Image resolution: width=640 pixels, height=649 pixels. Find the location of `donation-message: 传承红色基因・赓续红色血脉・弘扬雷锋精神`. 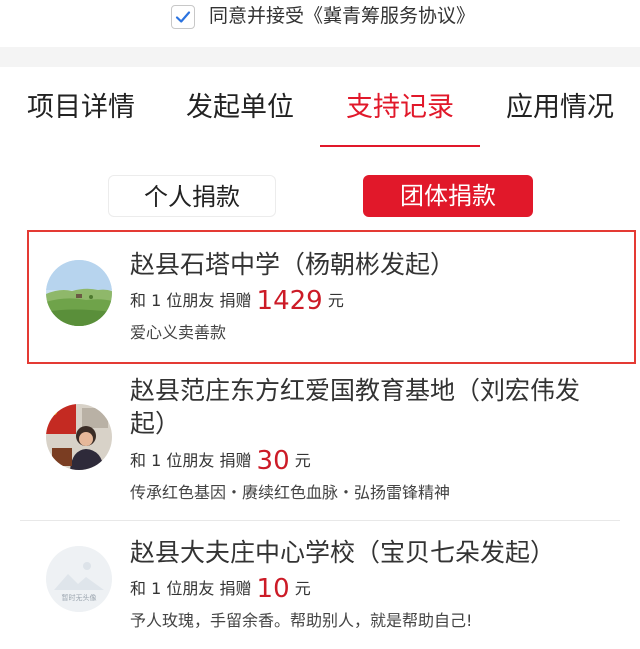

donation-message: 传承红色基因・赓续红色血脉・弘扬雷锋精神 is located at coordinates (290, 492).